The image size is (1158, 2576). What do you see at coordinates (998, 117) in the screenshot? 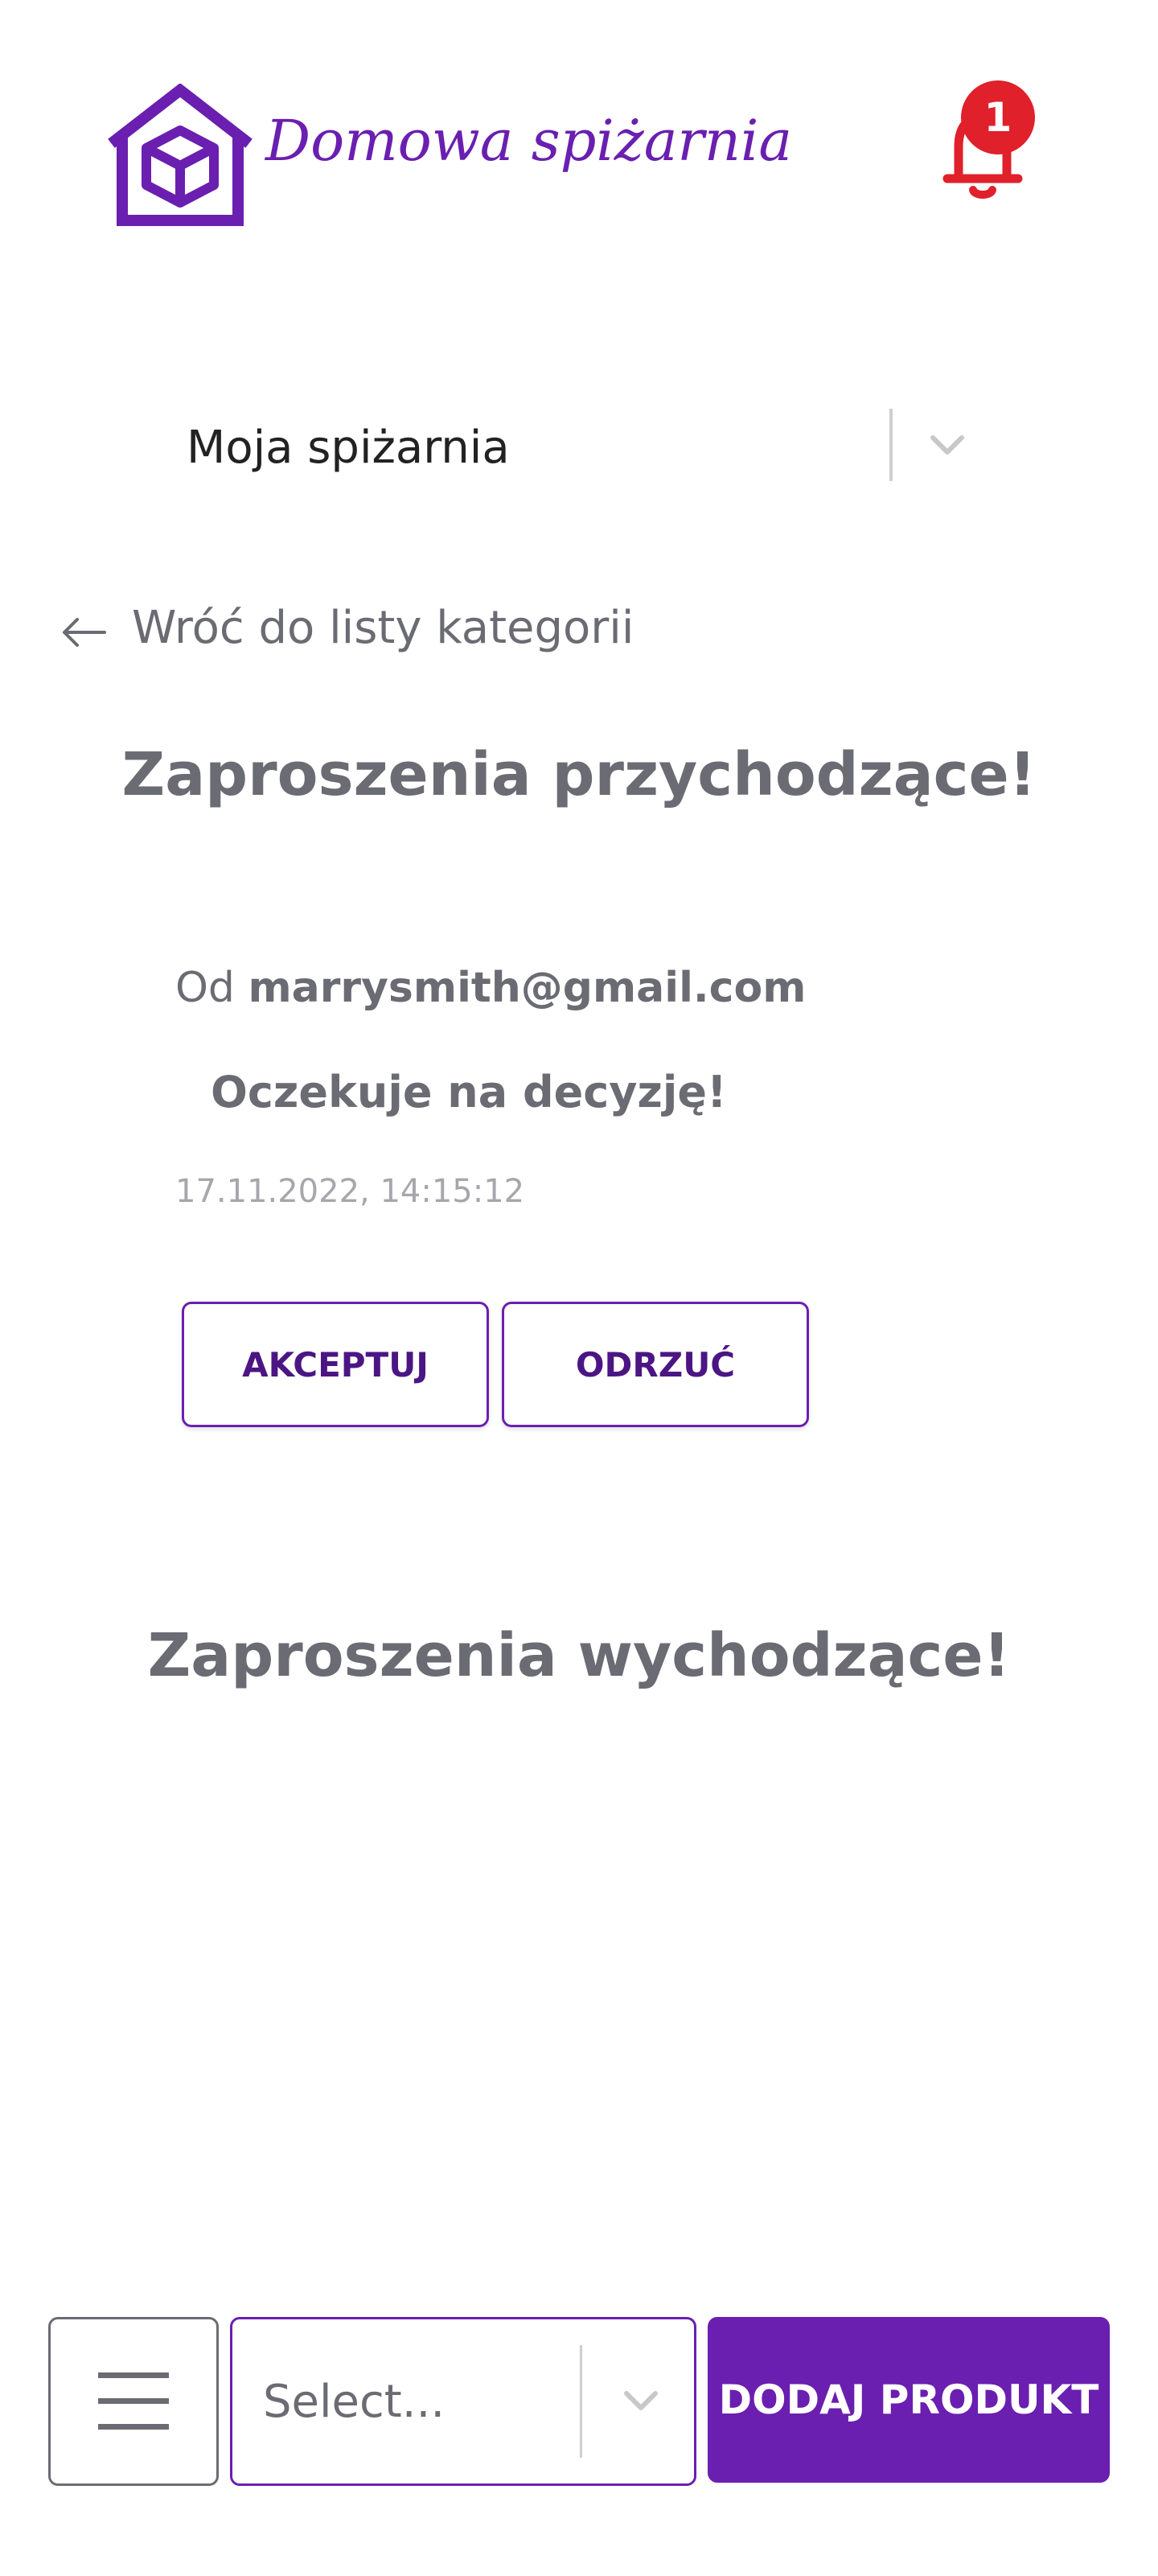
I see `notification-badge: 1` at bounding box center [998, 117].